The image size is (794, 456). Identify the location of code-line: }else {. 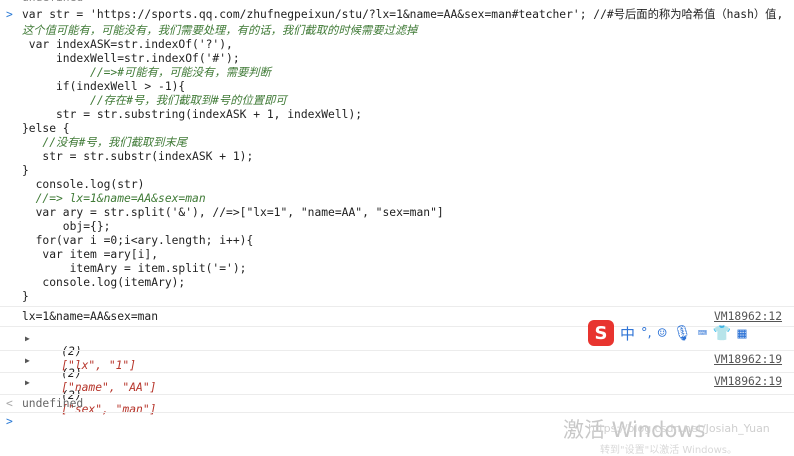
(46, 128).